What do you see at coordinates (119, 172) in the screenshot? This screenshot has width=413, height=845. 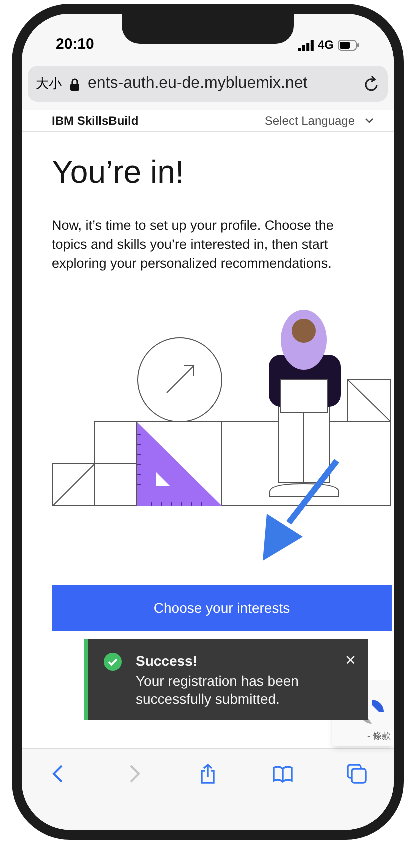 I see `page-heading: You’re in!` at bounding box center [119, 172].